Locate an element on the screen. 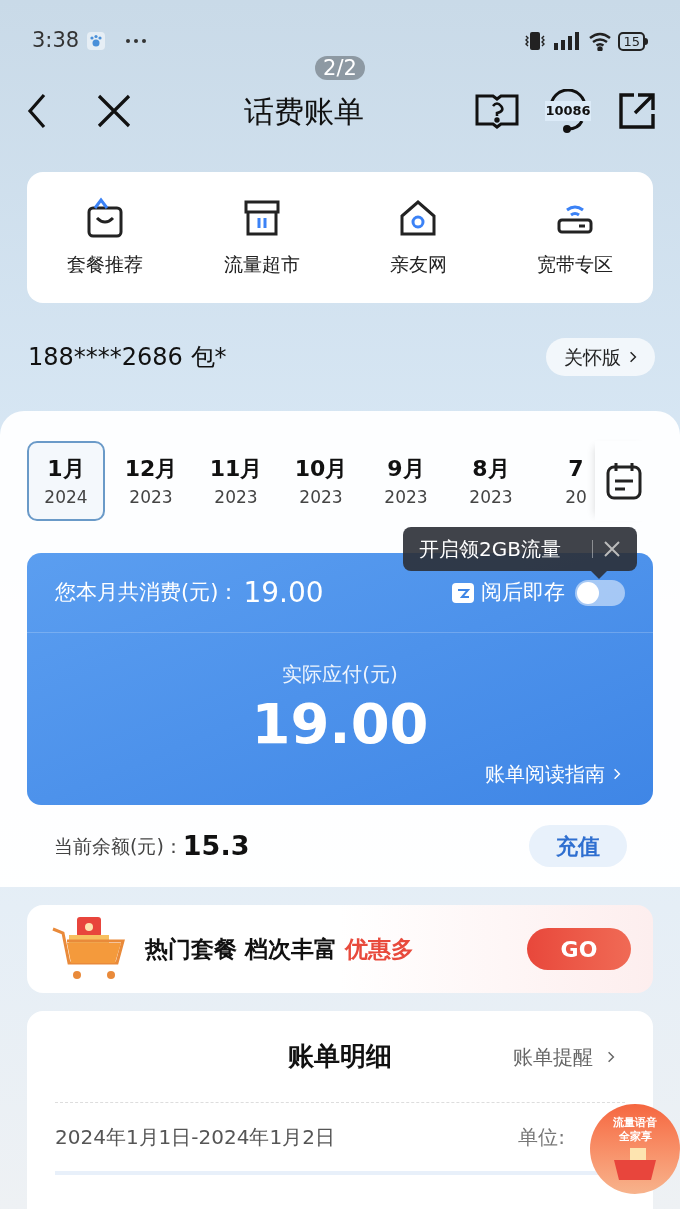  month-tab: 10月 2023 is located at coordinates (321, 481).